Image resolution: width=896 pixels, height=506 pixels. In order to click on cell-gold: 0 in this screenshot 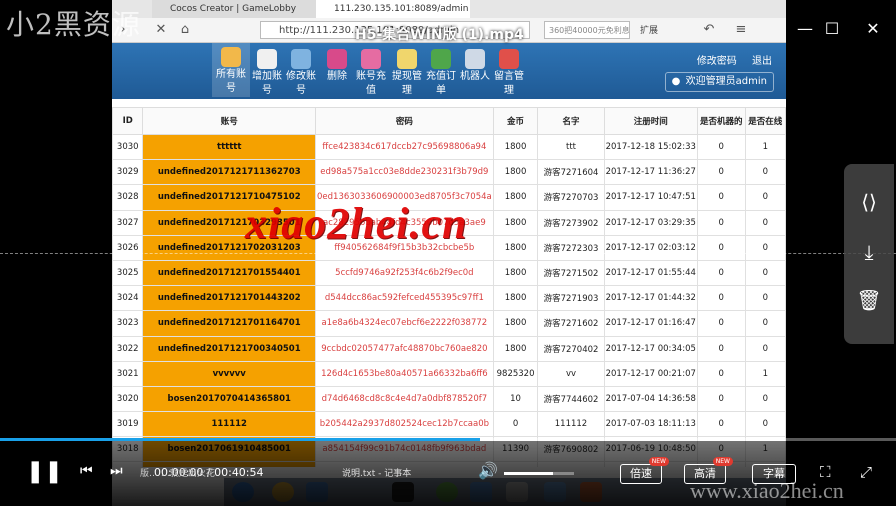, I will do `click(515, 424)`.